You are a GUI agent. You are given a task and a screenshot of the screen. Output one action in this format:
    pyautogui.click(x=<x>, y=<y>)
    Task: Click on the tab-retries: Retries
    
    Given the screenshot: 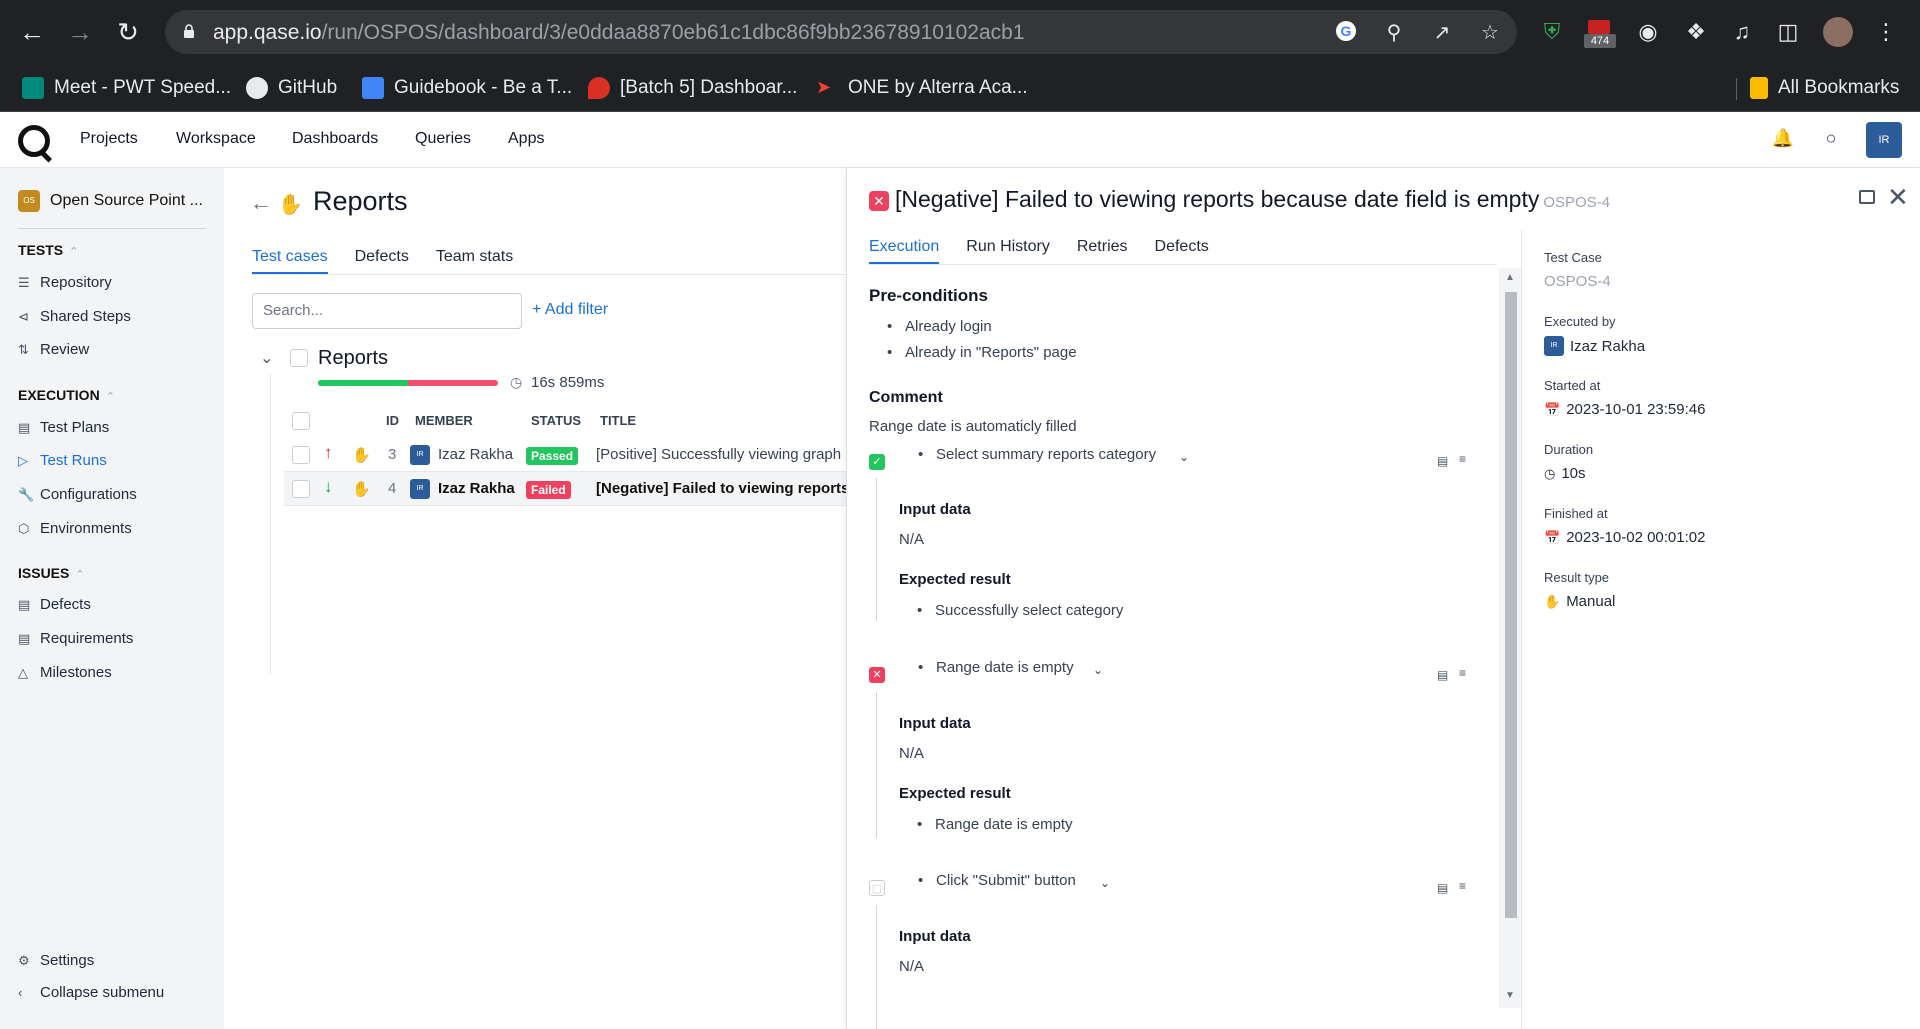 What is the action you would take?
    pyautogui.click(x=1102, y=251)
    